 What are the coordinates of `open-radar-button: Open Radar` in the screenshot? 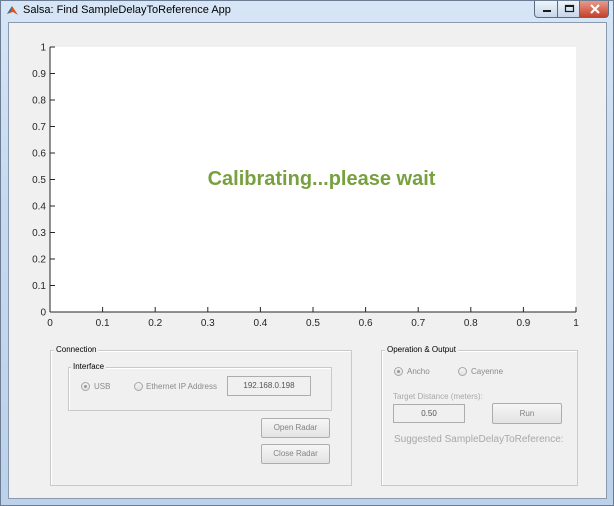 It's located at (295, 428).